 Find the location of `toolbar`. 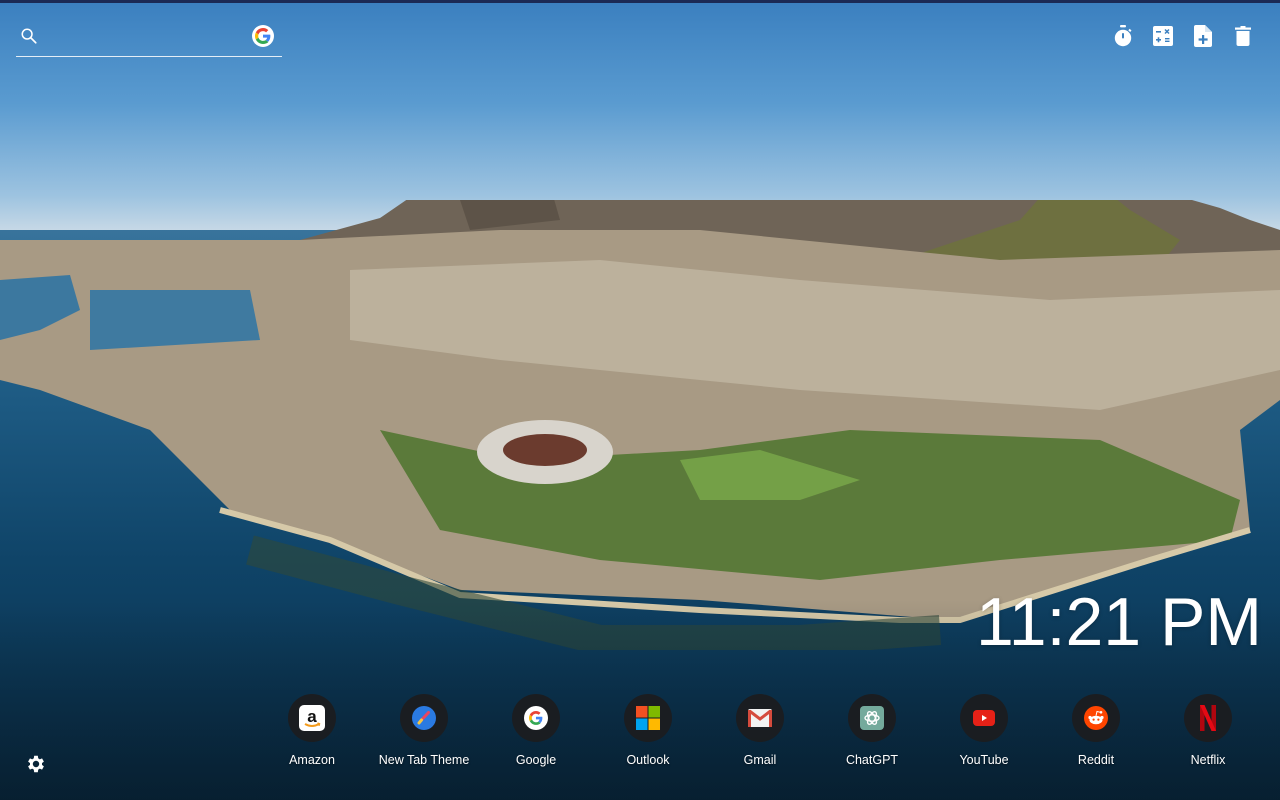

toolbar is located at coordinates (1183, 36).